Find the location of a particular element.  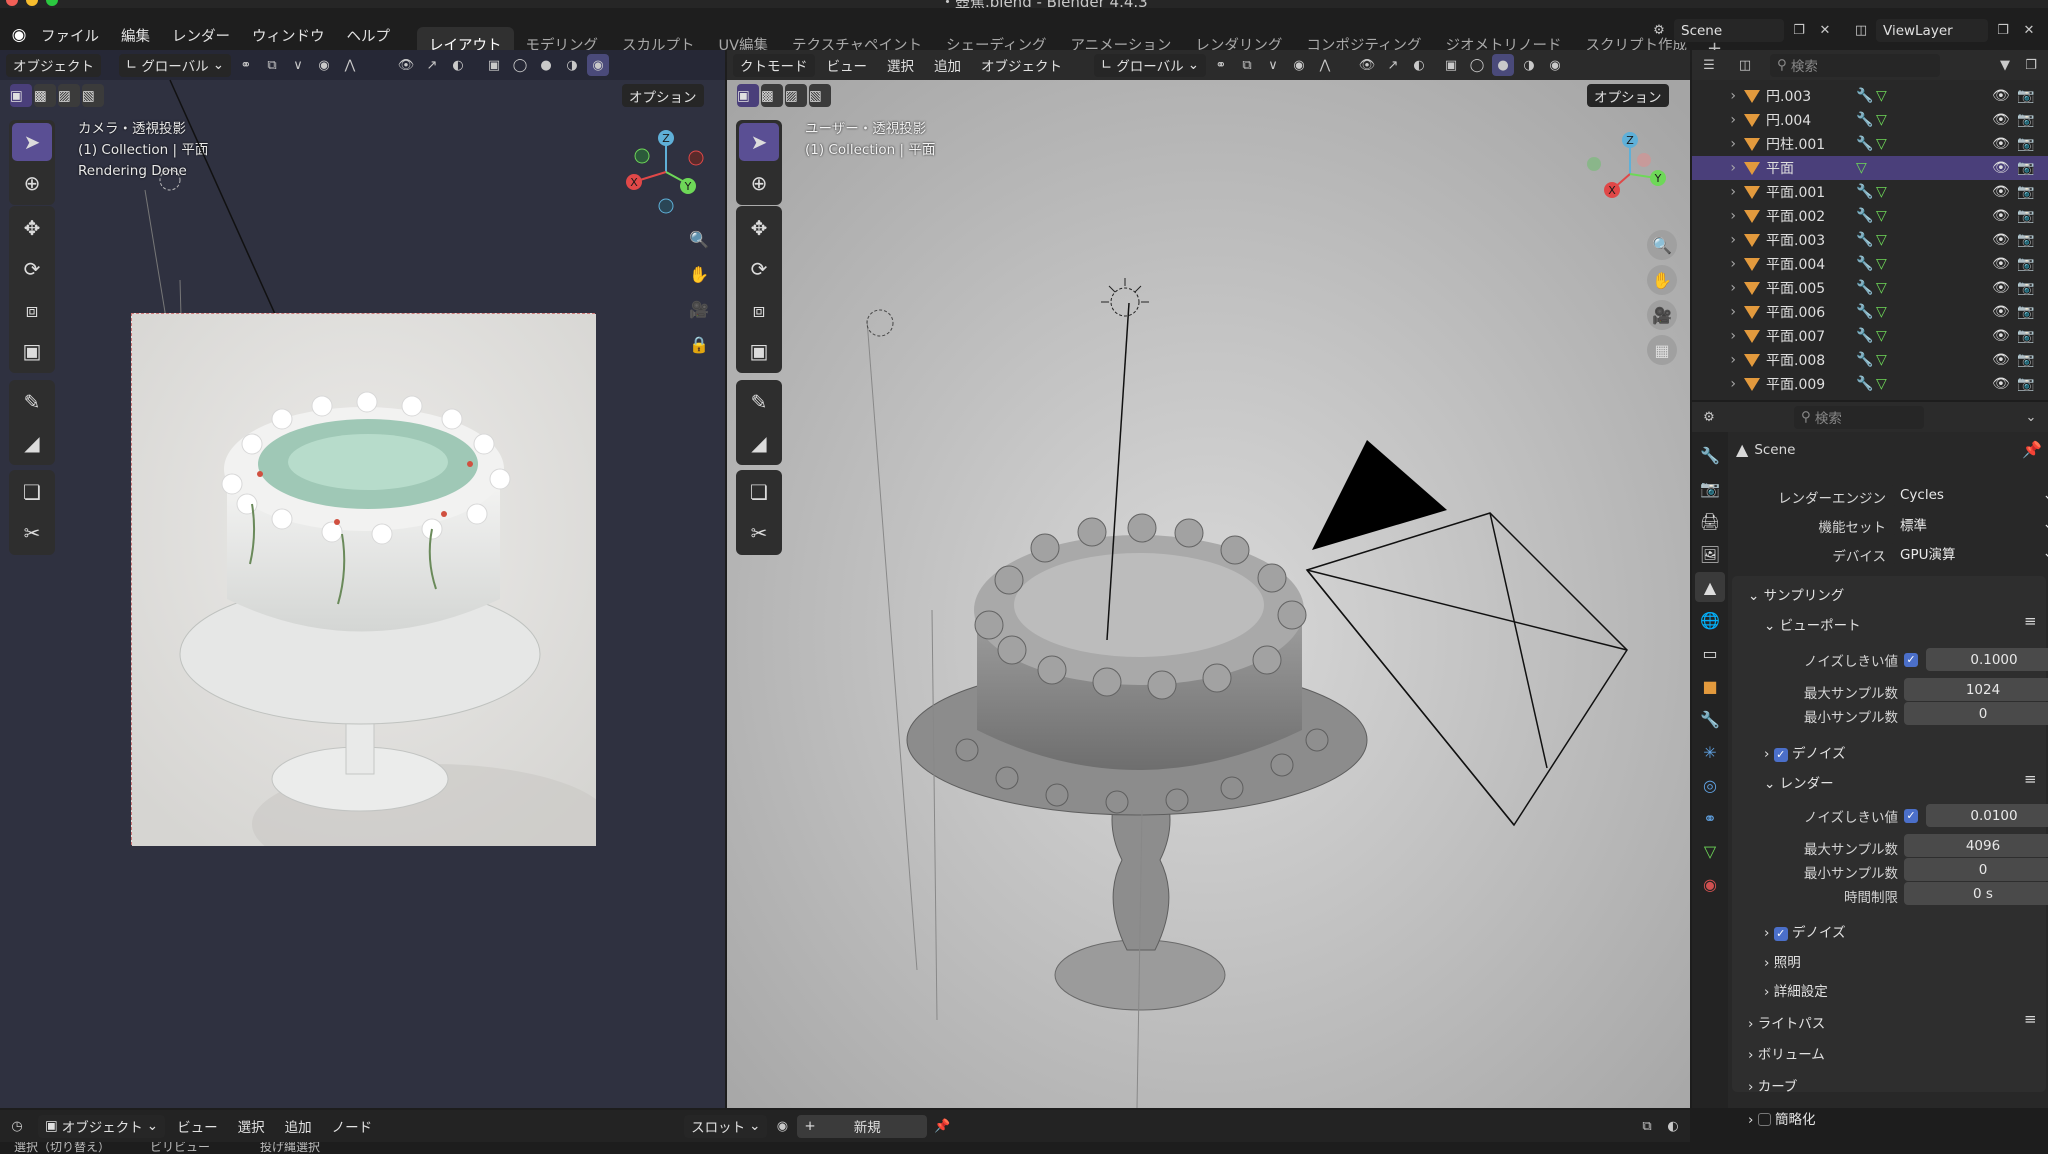

bottom-view-menu: ビュー is located at coordinates (197, 1126).